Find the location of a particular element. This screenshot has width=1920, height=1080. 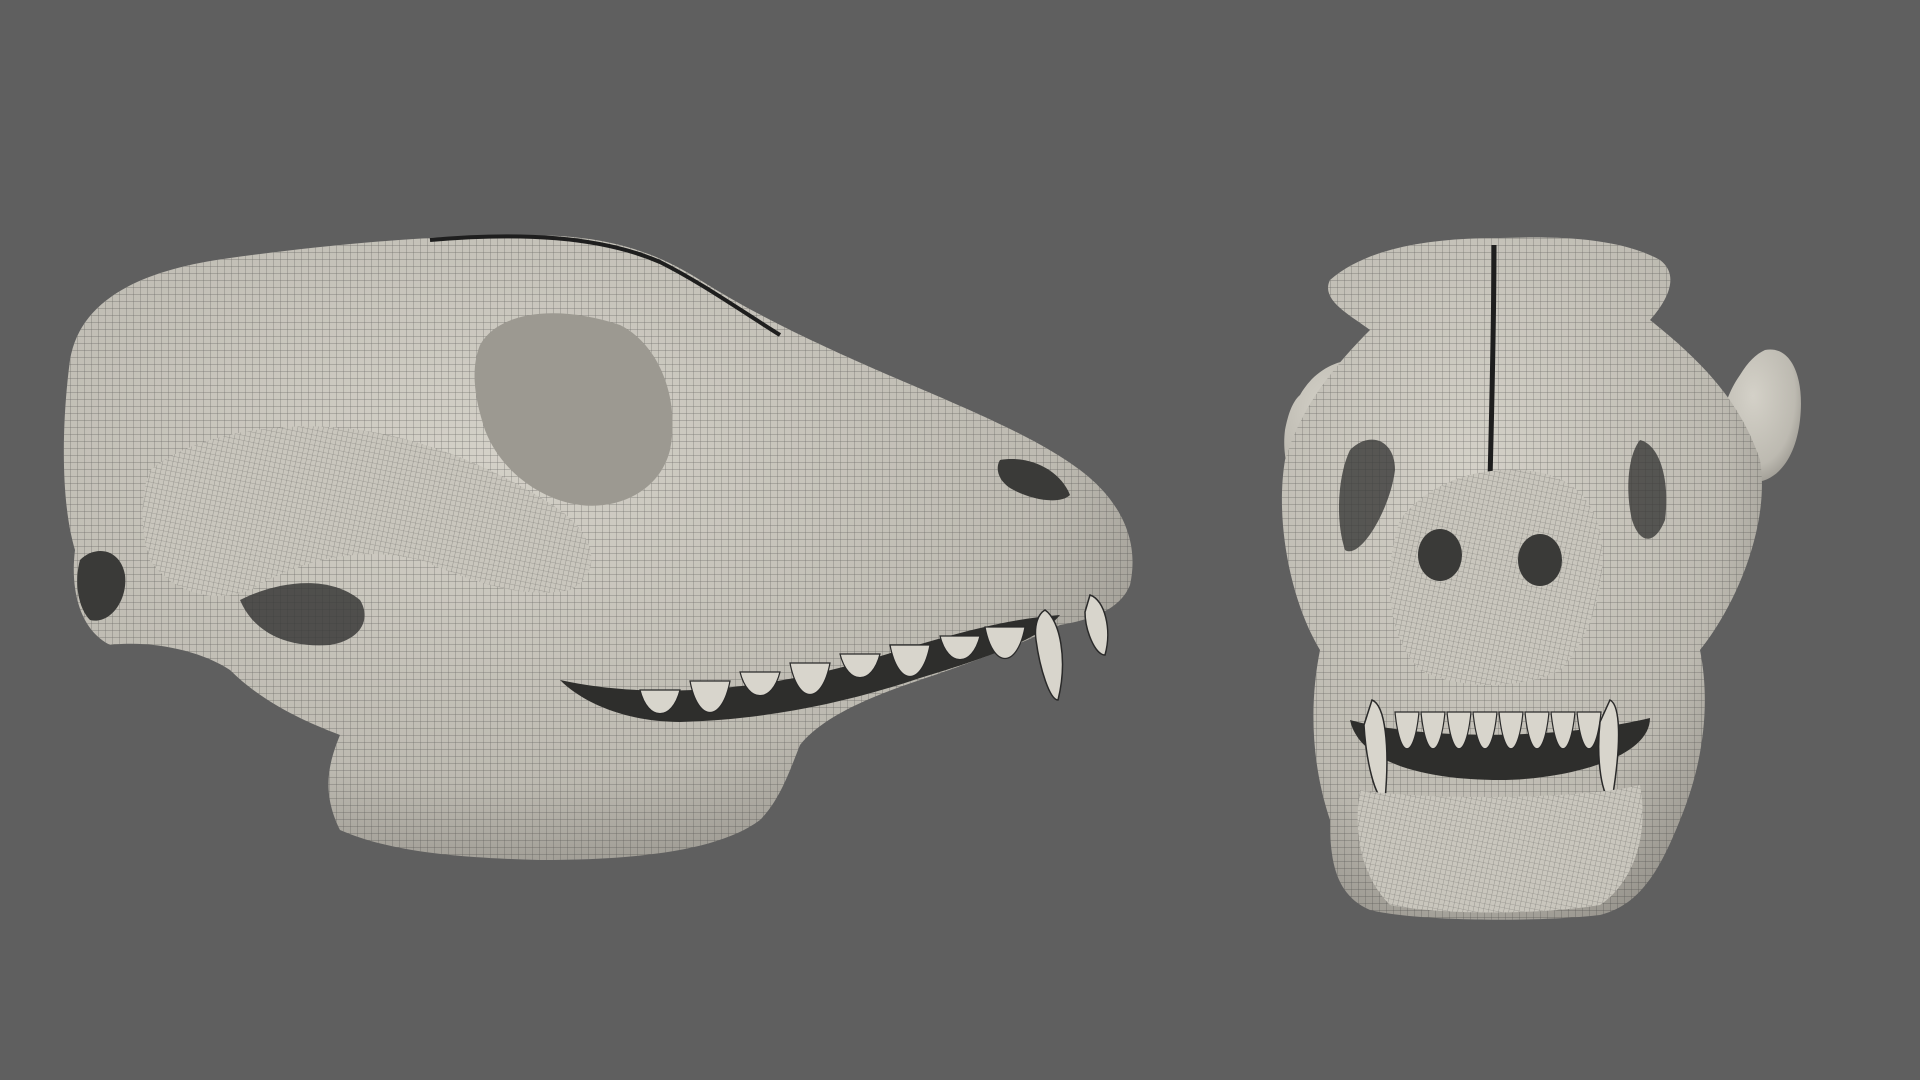

front-muzzle-wire is located at coordinates (1496, 577).